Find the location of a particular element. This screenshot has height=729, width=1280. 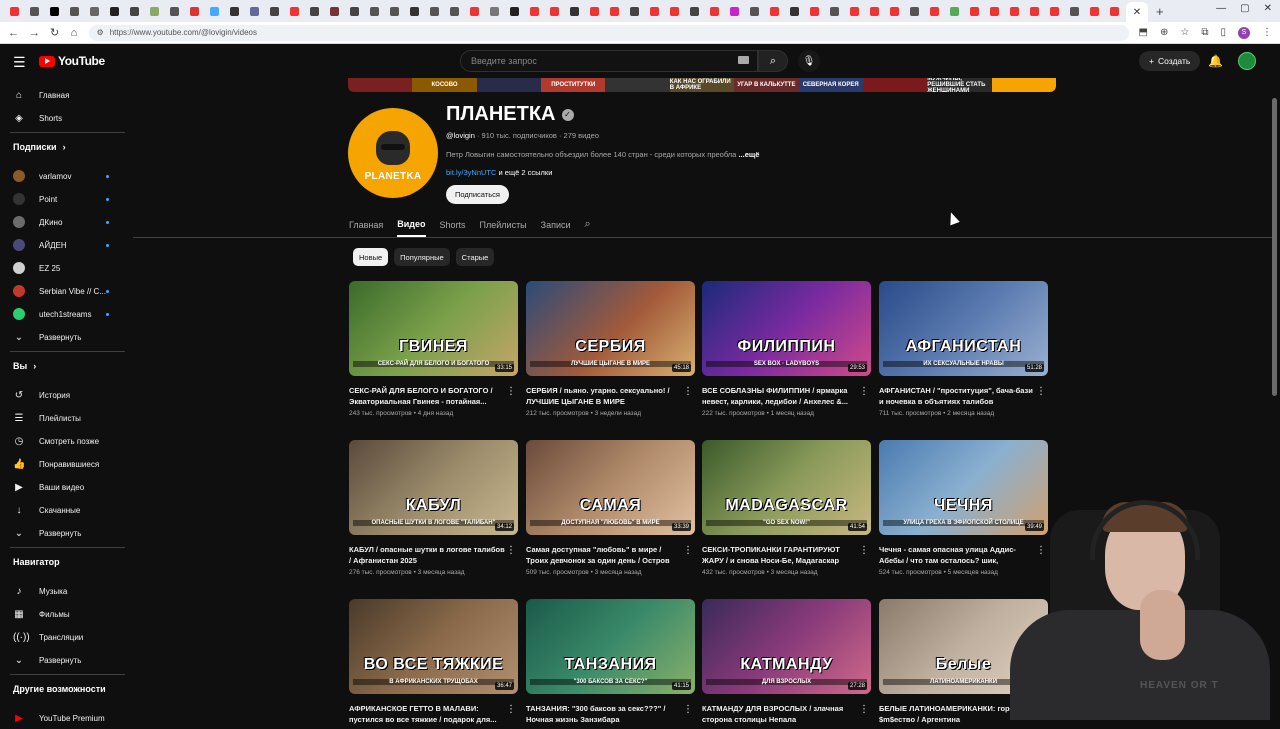

video-thumbnail: КАТМАНДУ ДЛЯ ВЗРОСЛЫХ 27:28 is located at coordinates (786, 646).